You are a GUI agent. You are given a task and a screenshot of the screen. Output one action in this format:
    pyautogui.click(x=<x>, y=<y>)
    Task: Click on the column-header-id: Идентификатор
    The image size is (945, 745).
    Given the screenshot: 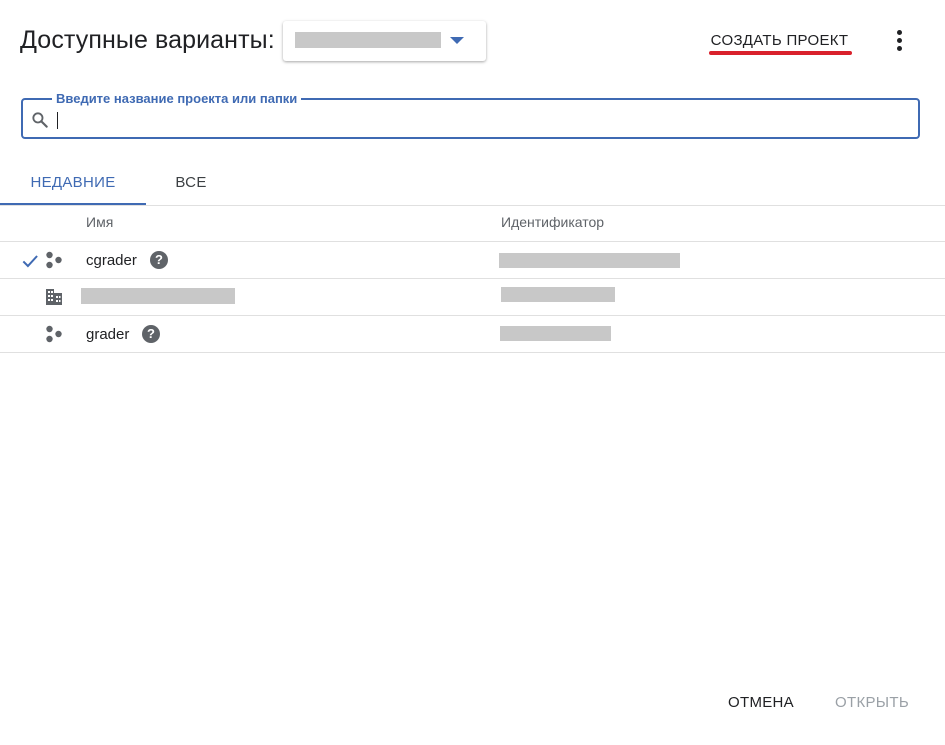 What is the action you would take?
    pyautogui.click(x=552, y=222)
    